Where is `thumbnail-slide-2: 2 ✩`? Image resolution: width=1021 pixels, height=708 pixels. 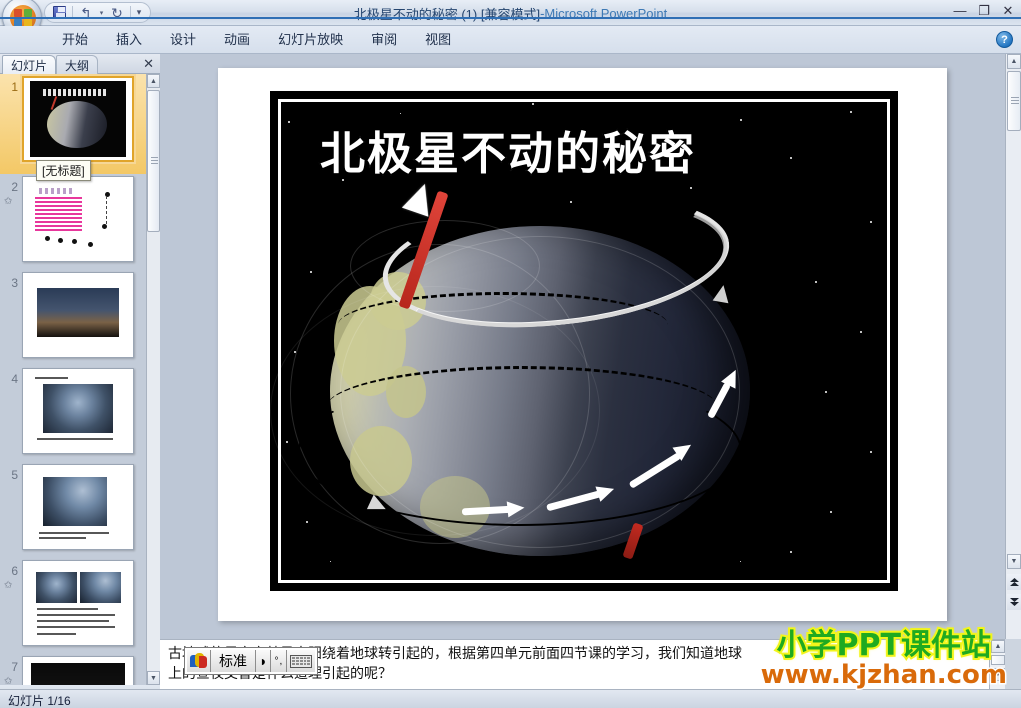 thumbnail-slide-2: 2 ✩ is located at coordinates (73, 222).